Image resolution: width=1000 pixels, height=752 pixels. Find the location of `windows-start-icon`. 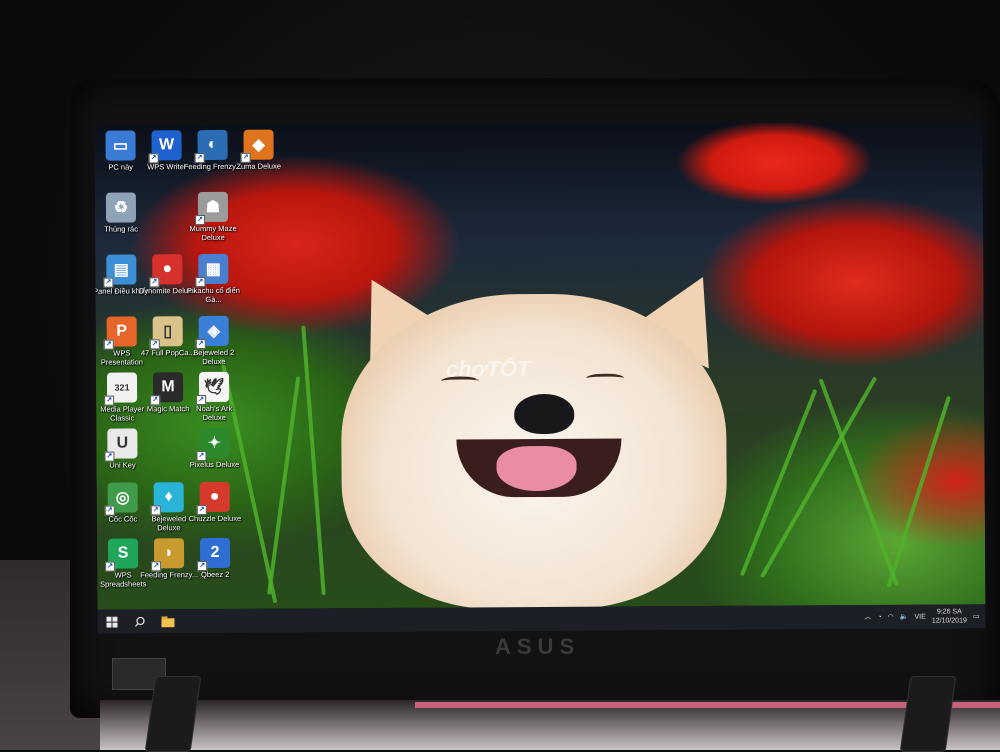

windows-start-icon is located at coordinates (111, 622).